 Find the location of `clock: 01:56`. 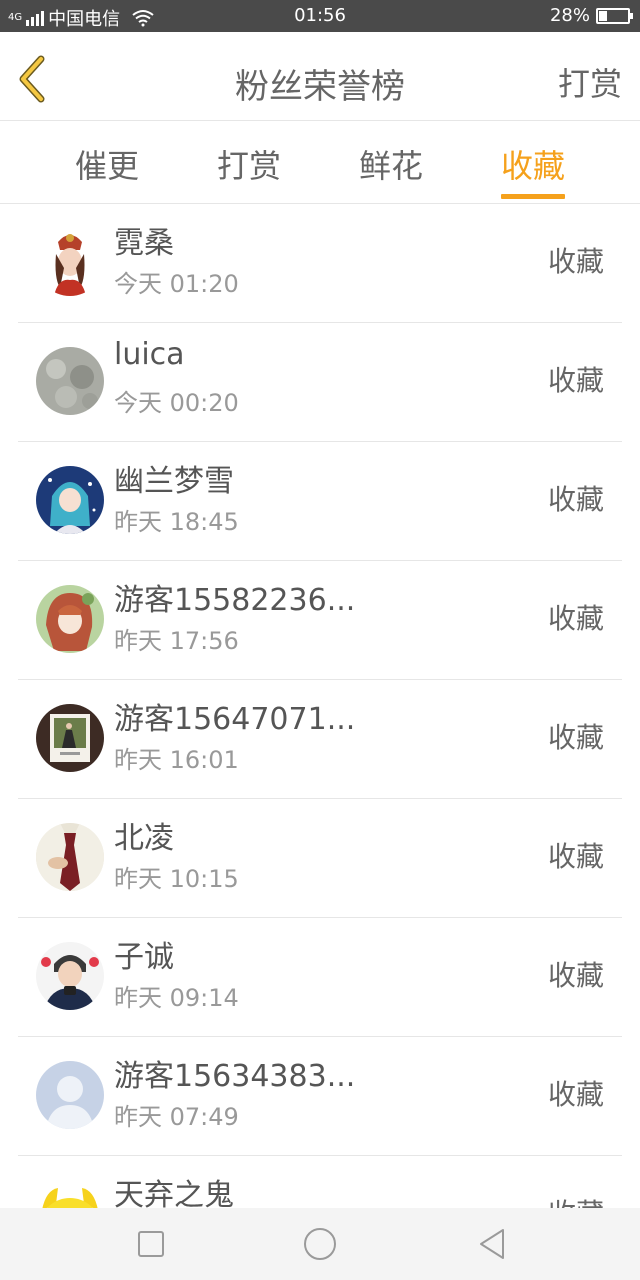

clock: 01:56 is located at coordinates (320, 15).